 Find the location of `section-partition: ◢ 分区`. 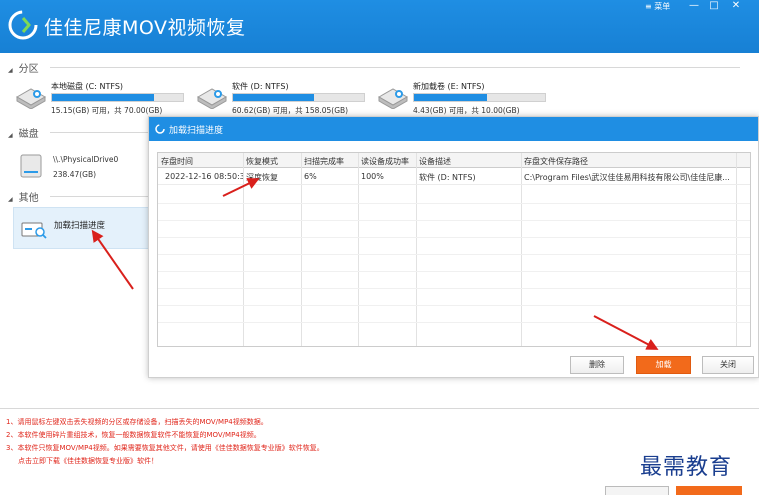

section-partition: ◢ 分区 is located at coordinates (23, 67).